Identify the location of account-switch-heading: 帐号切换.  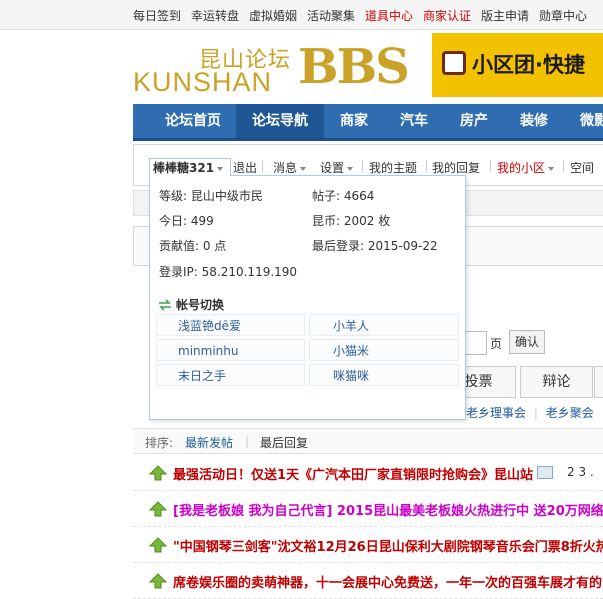
(191, 304).